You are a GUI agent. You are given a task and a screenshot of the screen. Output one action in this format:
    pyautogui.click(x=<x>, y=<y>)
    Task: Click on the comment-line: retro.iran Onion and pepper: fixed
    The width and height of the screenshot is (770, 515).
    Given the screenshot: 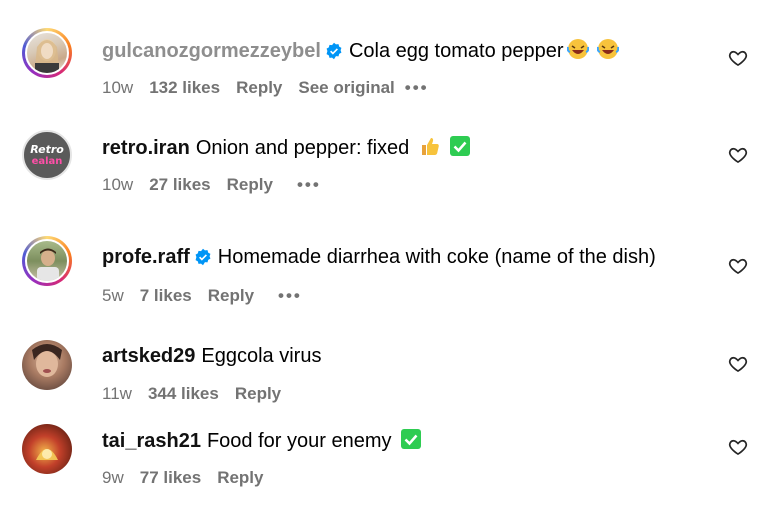 What is the action you would take?
    pyautogui.click(x=286, y=147)
    